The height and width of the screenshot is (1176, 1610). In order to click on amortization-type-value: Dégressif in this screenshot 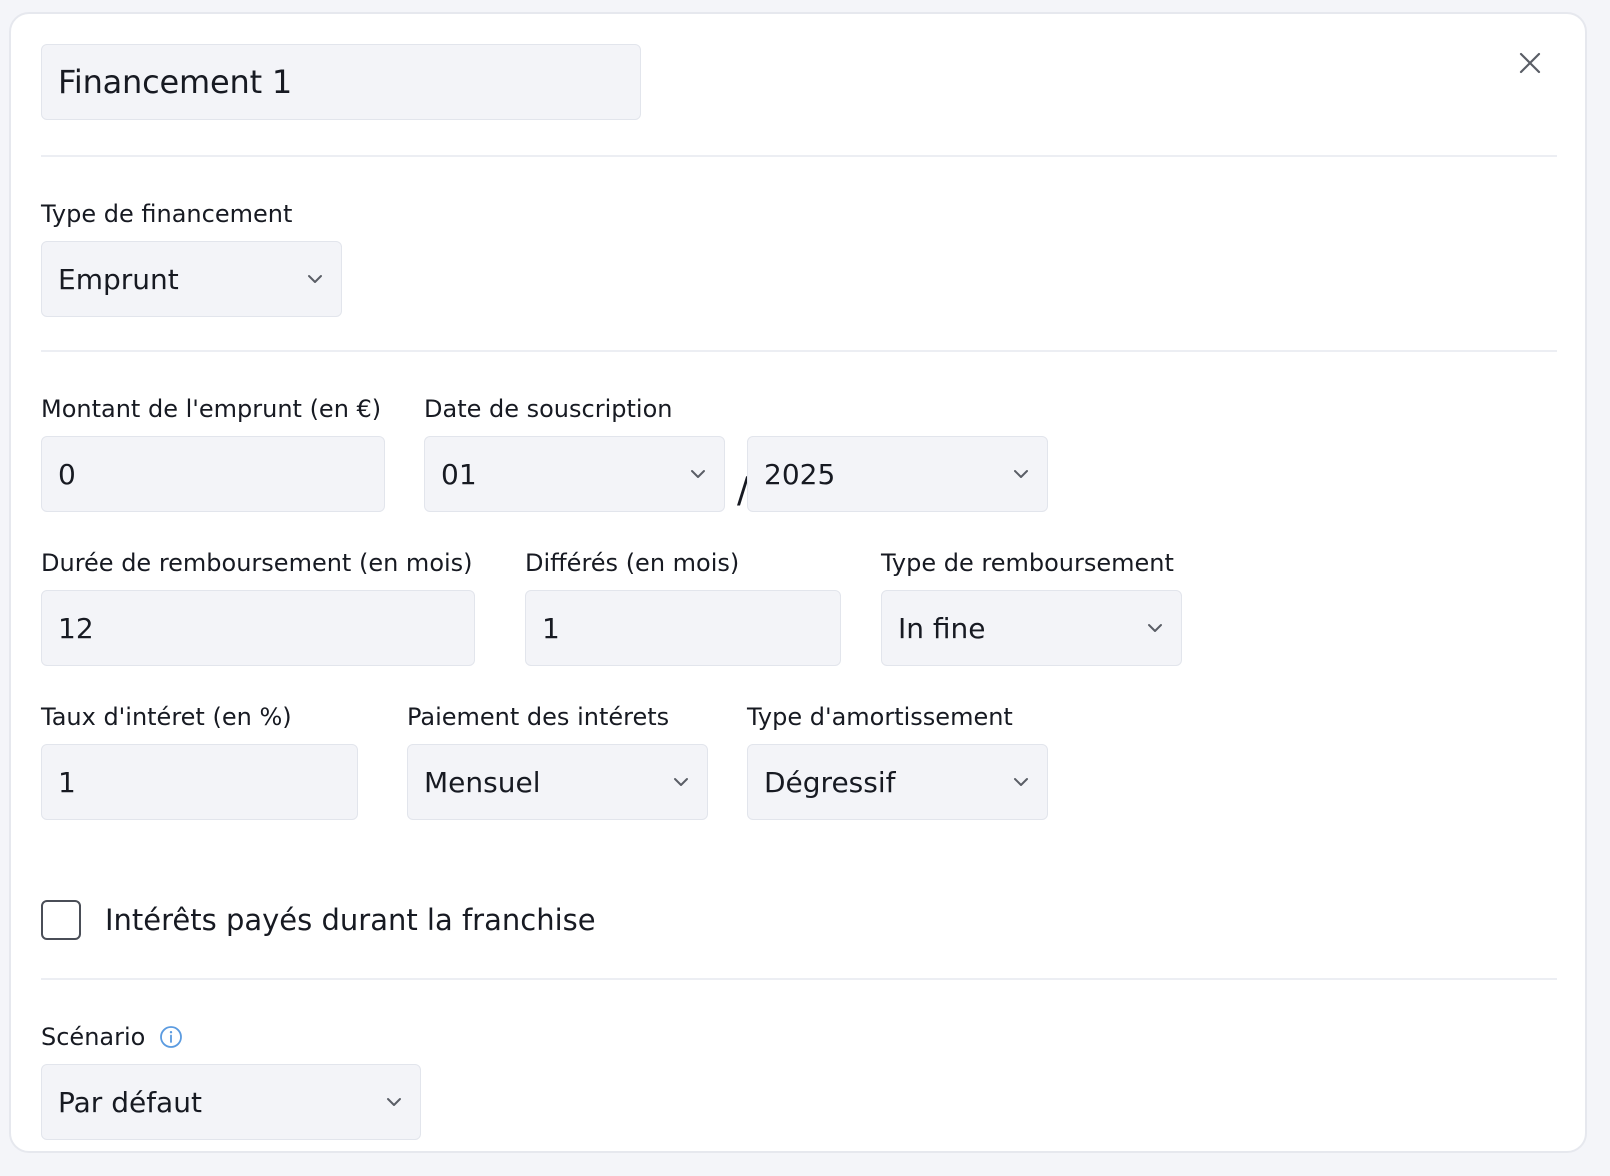, I will do `click(830, 782)`.